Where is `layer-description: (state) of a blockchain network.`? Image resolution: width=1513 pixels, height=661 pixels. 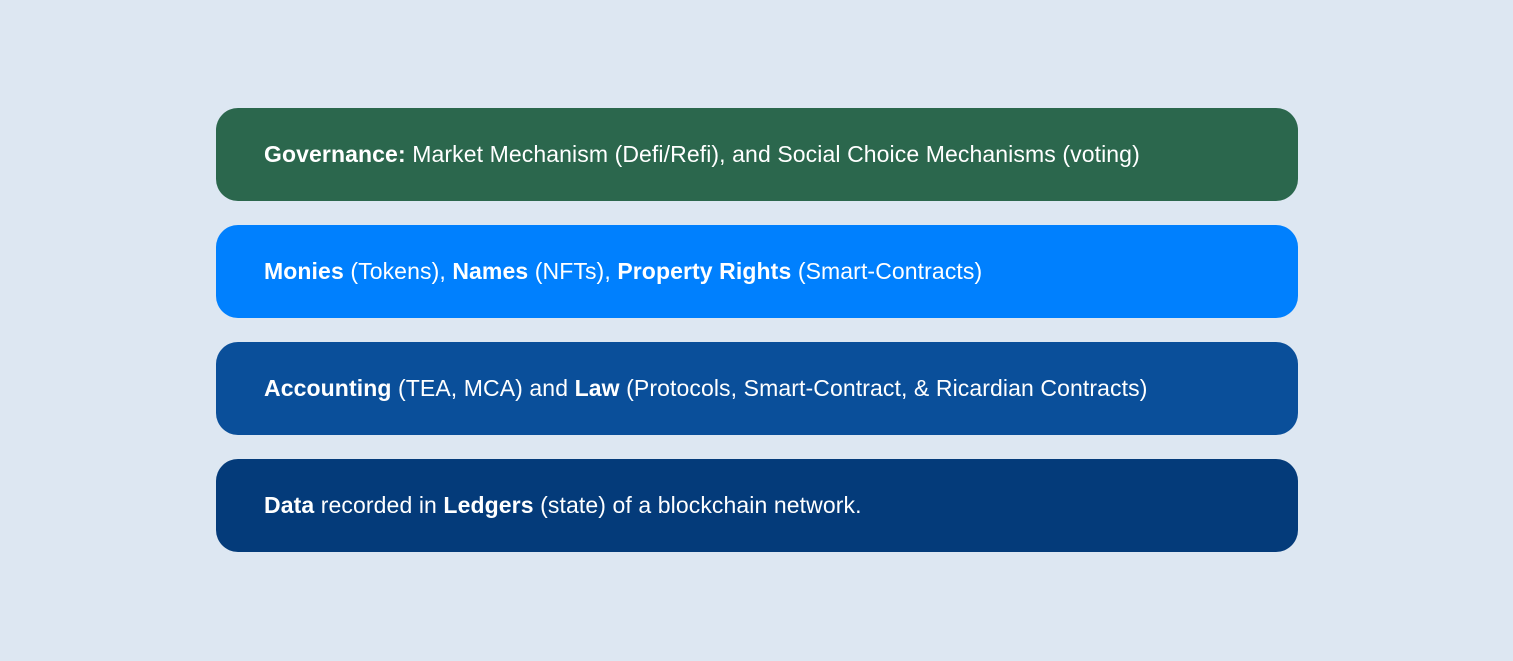 layer-description: (state) of a blockchain network. is located at coordinates (697, 505).